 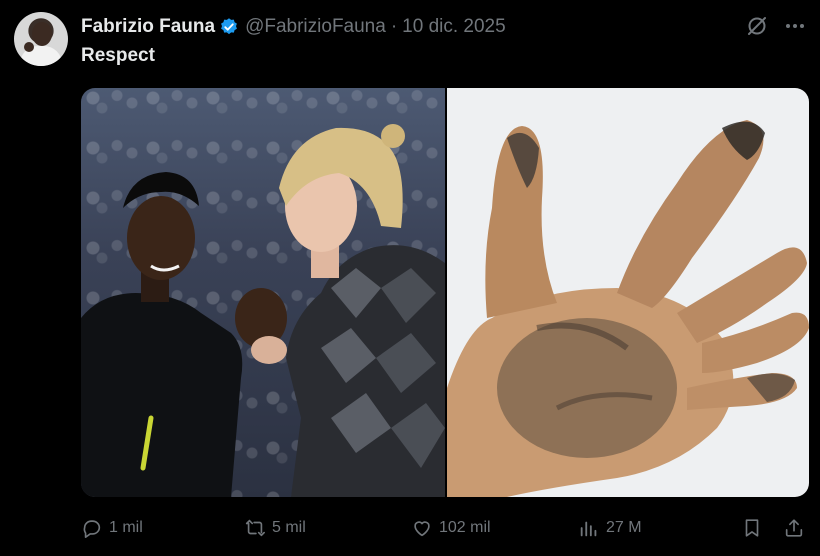 I want to click on bookmark-button, so click(x=755, y=528).